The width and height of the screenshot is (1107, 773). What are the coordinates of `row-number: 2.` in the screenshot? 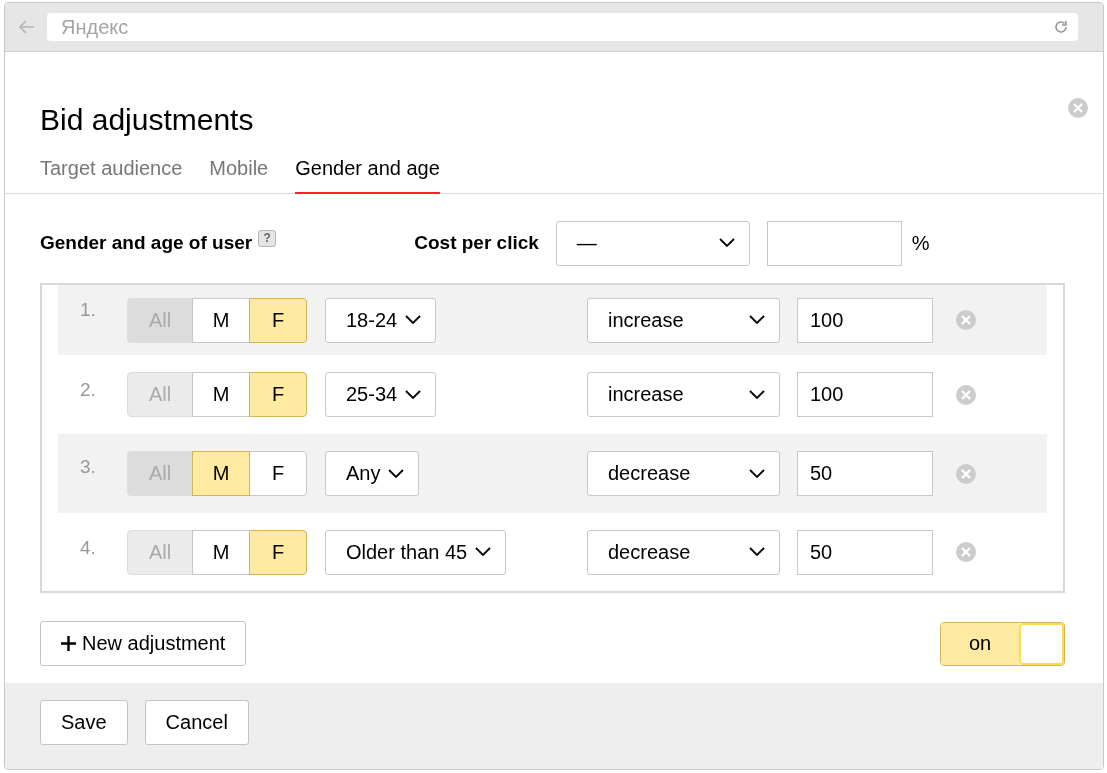 It's located at (88, 390).